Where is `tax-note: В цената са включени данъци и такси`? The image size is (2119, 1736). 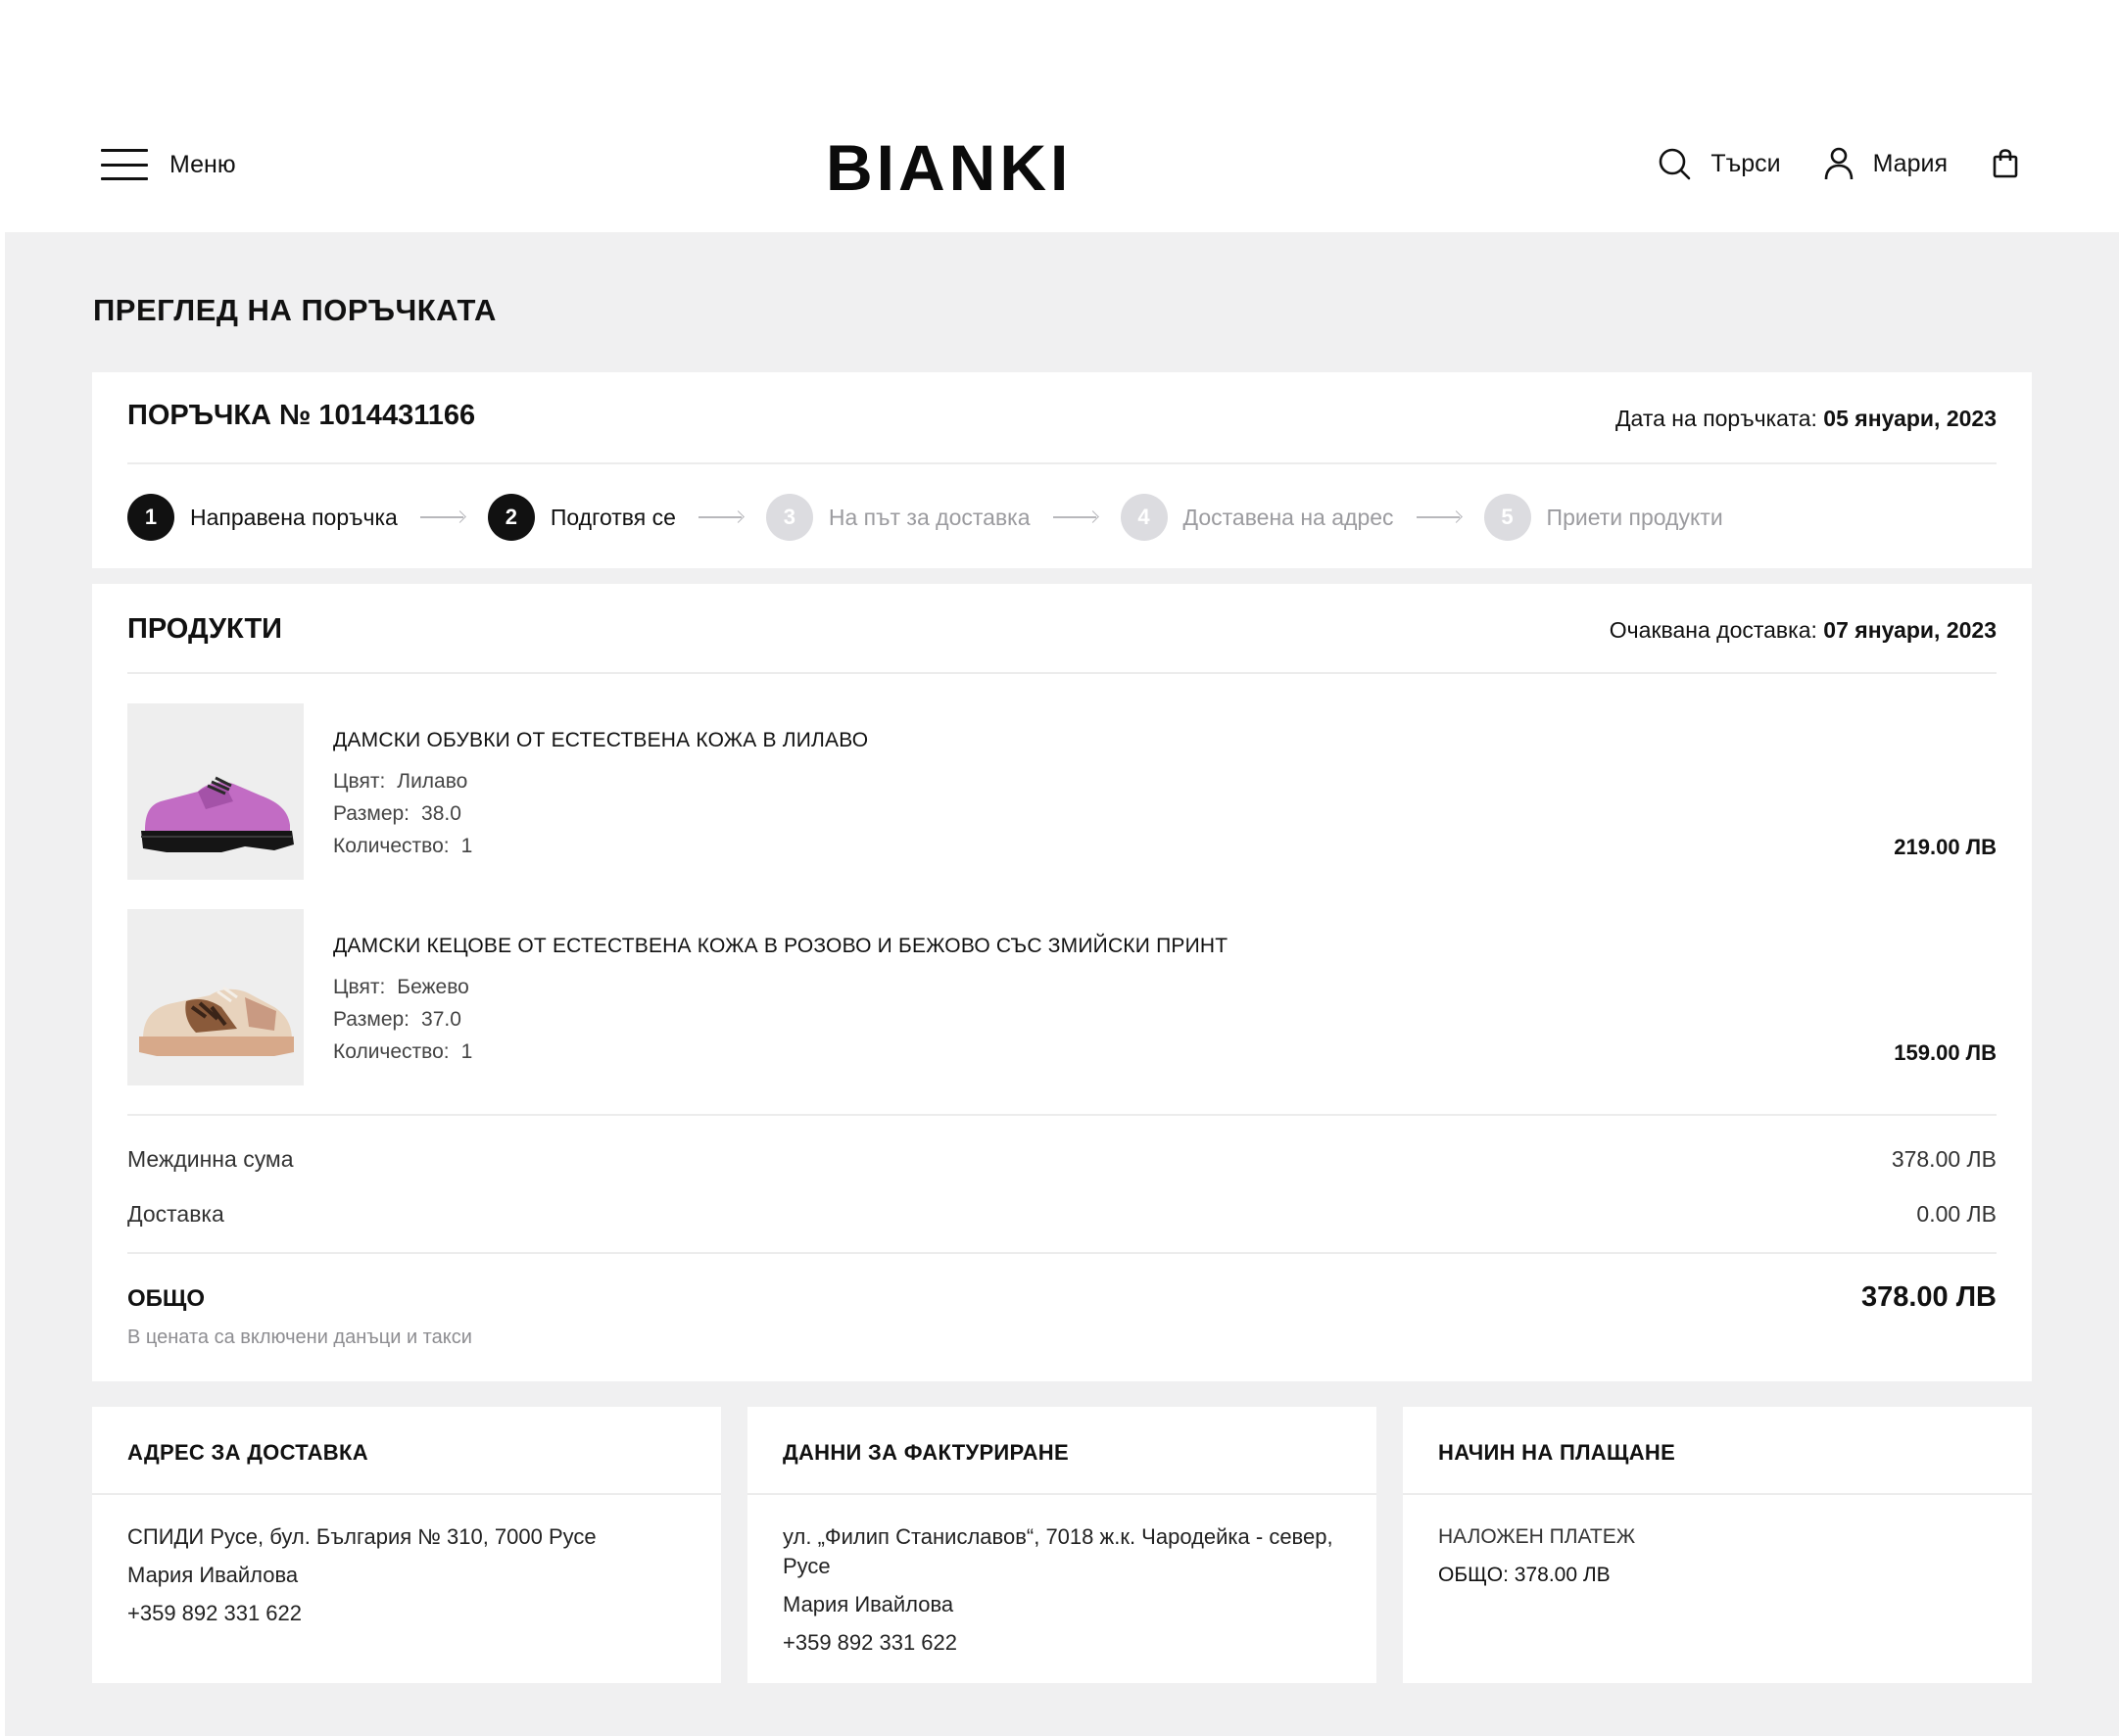 tax-note: В цената са включени данъци и такси is located at coordinates (299, 1337).